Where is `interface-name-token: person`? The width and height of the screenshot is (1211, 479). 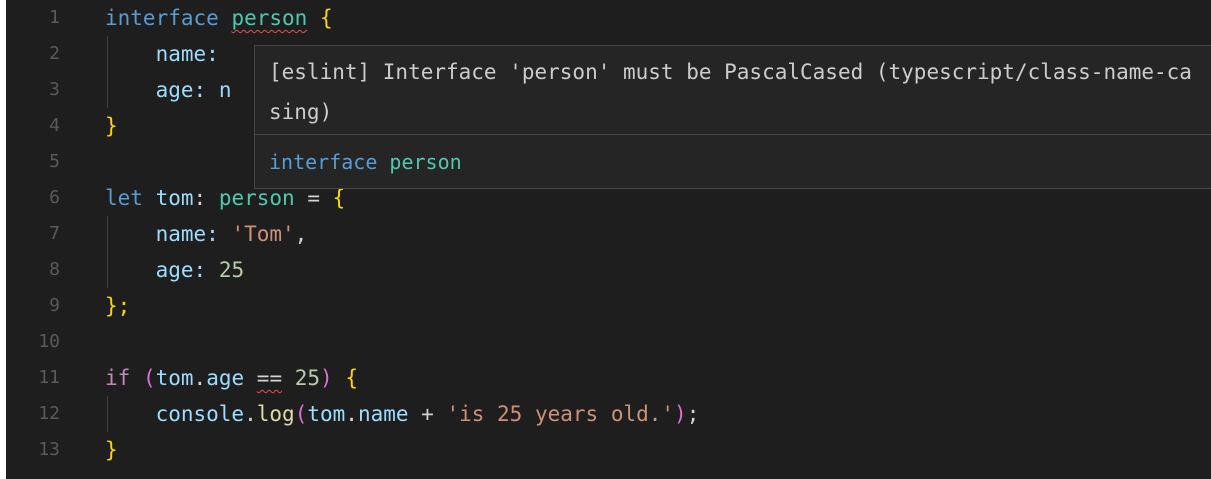
interface-name-token: person is located at coordinates (269, 18).